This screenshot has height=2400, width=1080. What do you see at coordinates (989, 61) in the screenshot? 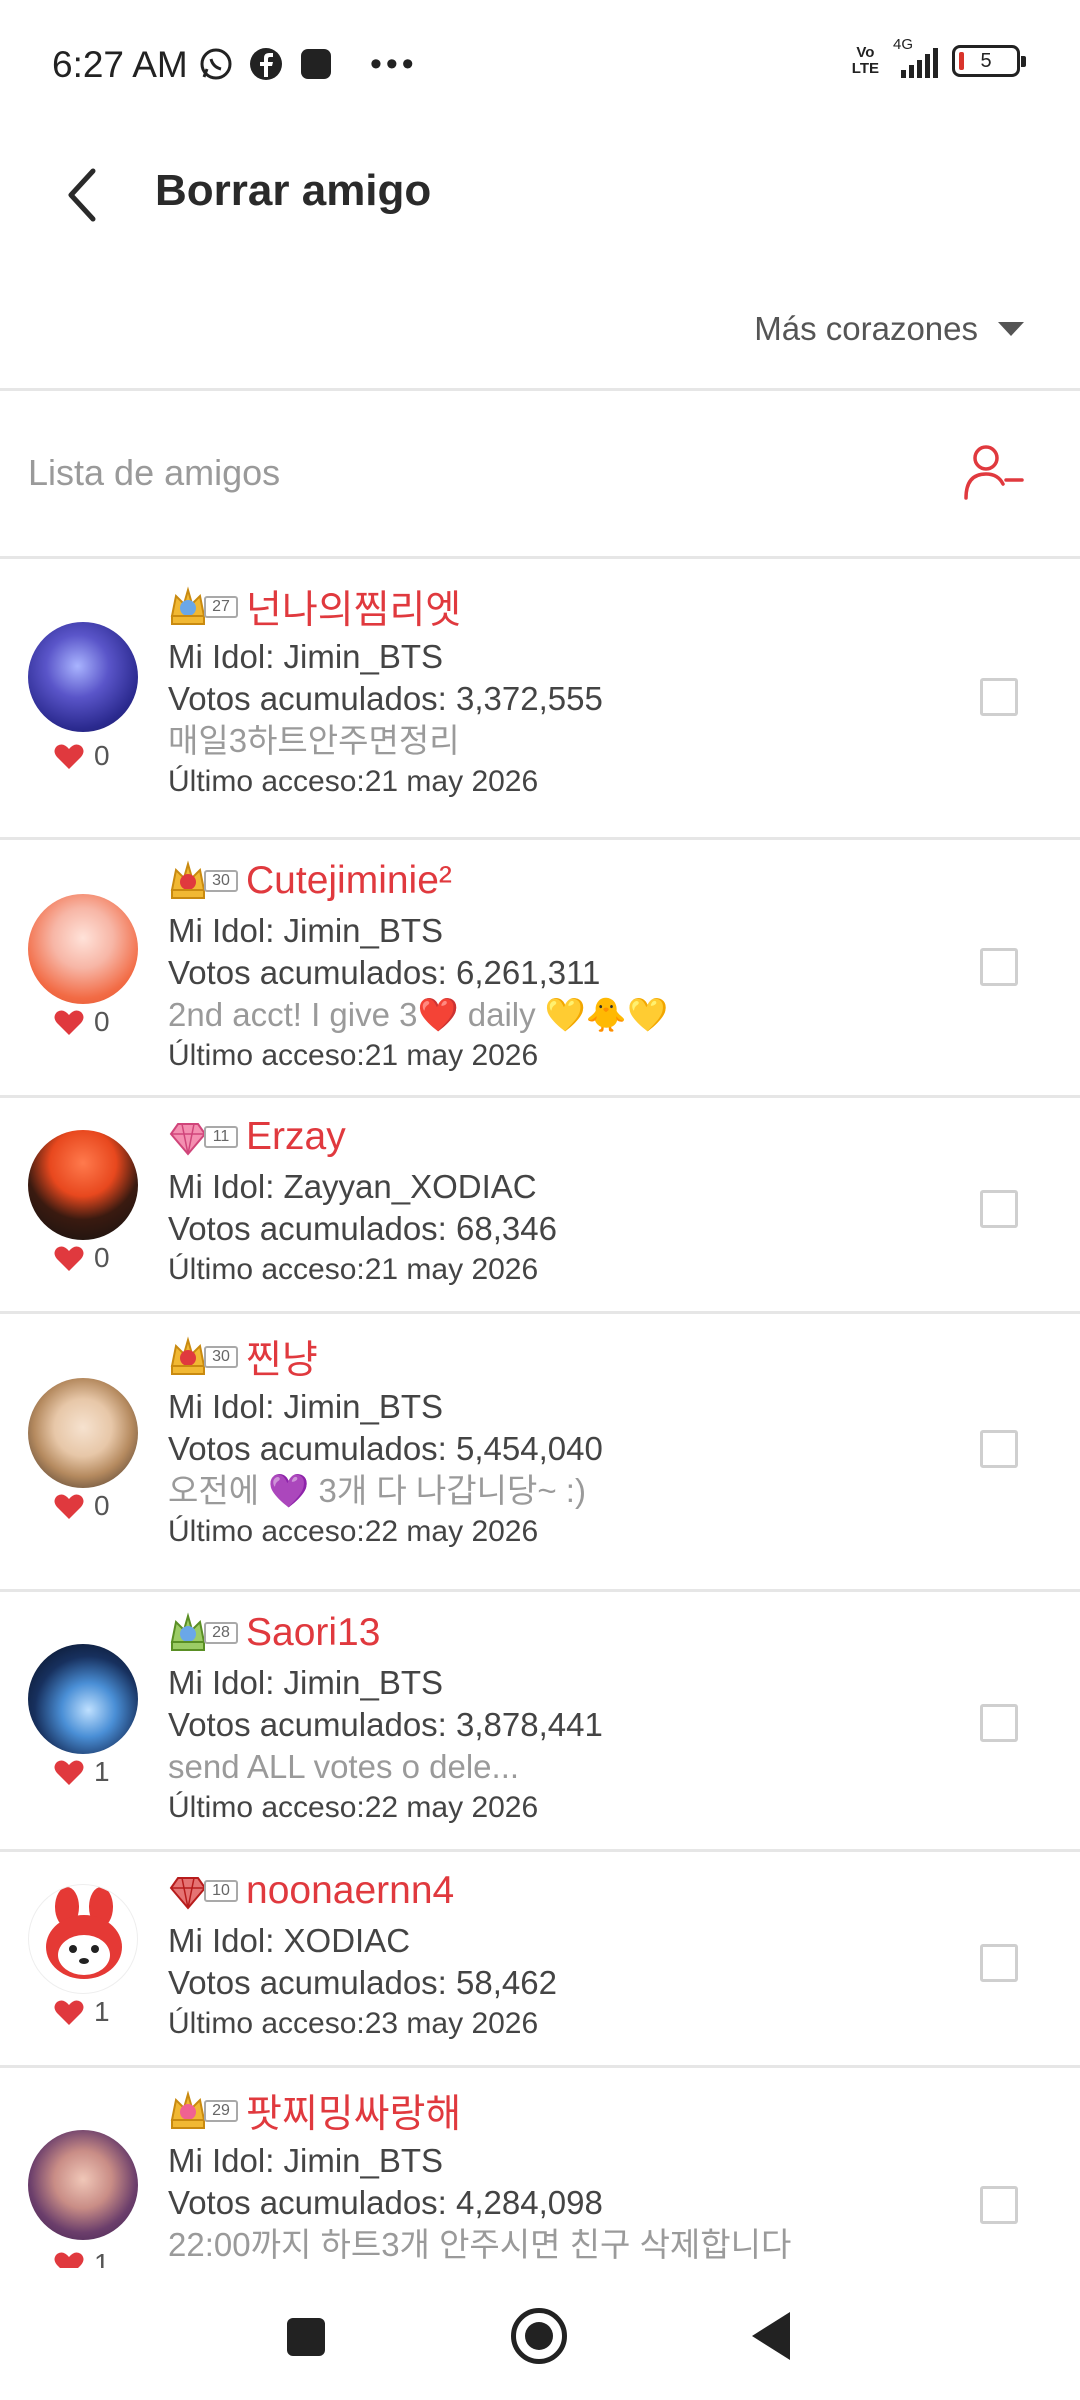
I see `battery-icon: 5` at bounding box center [989, 61].